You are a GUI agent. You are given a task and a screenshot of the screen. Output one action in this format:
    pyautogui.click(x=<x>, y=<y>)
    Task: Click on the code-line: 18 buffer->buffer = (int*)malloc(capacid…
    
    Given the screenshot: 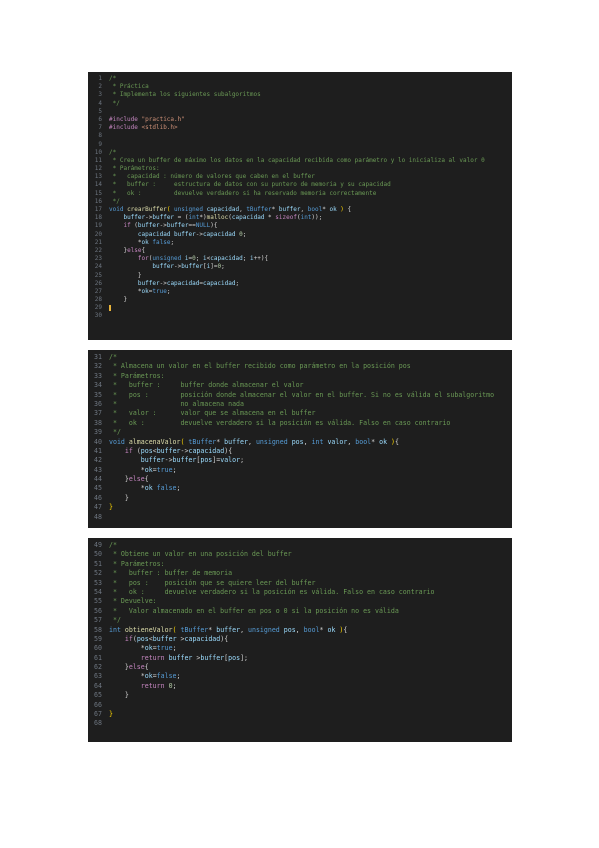 What is the action you would take?
    pyautogui.click(x=300, y=218)
    